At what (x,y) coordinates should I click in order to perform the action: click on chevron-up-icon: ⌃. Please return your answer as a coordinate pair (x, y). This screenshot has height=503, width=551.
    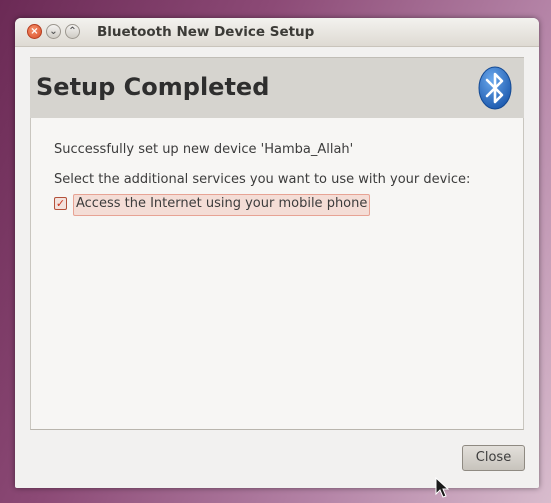
    Looking at the image, I should click on (72, 31).